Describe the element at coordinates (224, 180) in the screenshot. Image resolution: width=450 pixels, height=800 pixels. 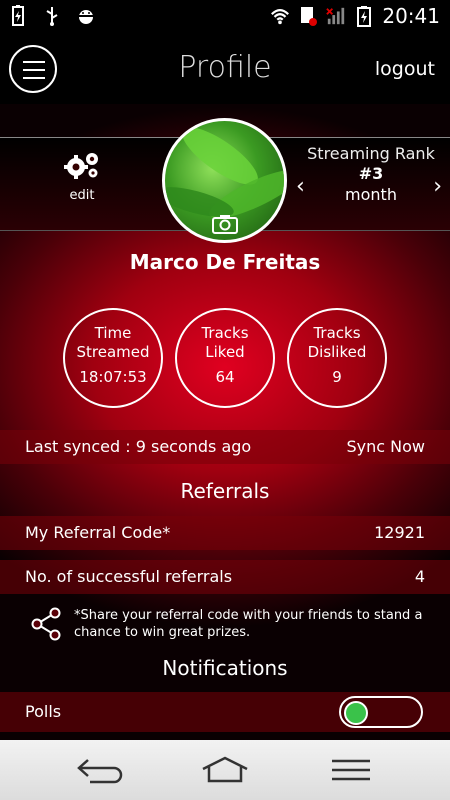
I see `avatar` at that location.